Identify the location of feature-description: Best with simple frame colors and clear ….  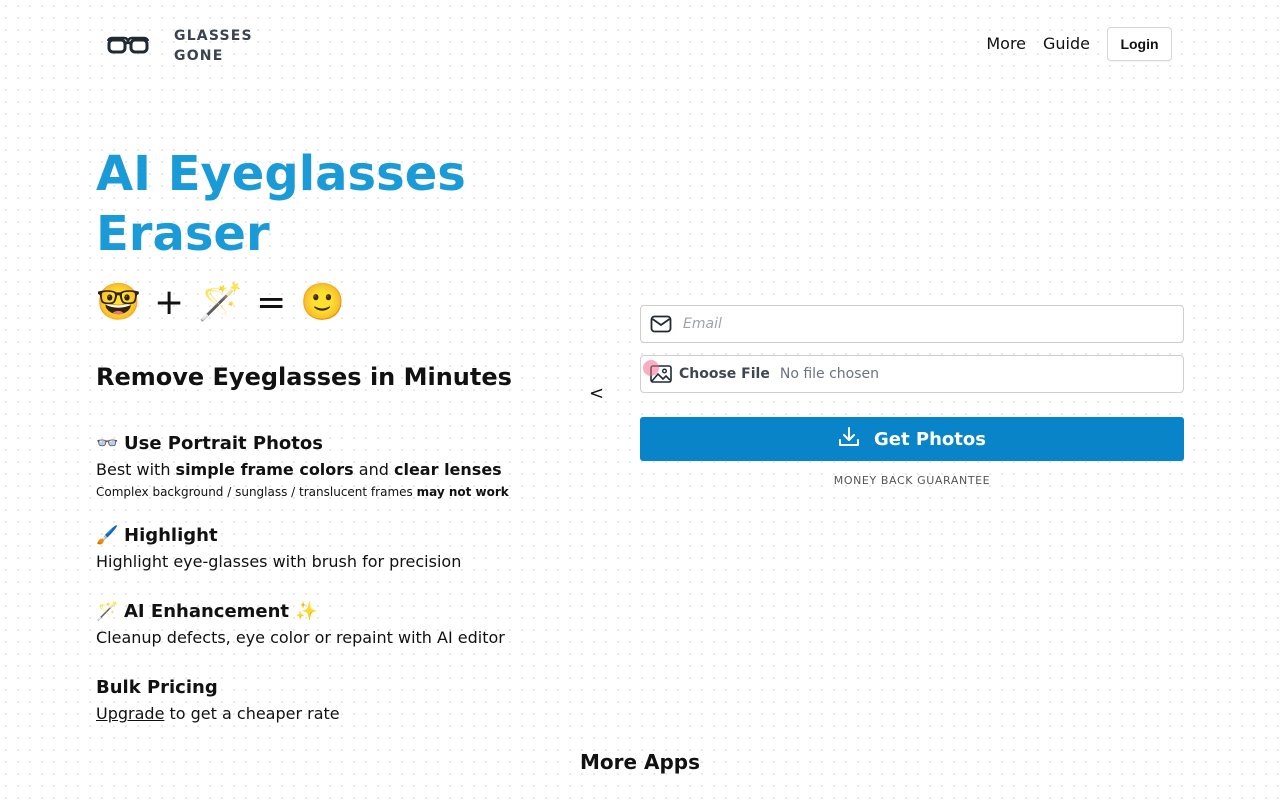
(302, 470).